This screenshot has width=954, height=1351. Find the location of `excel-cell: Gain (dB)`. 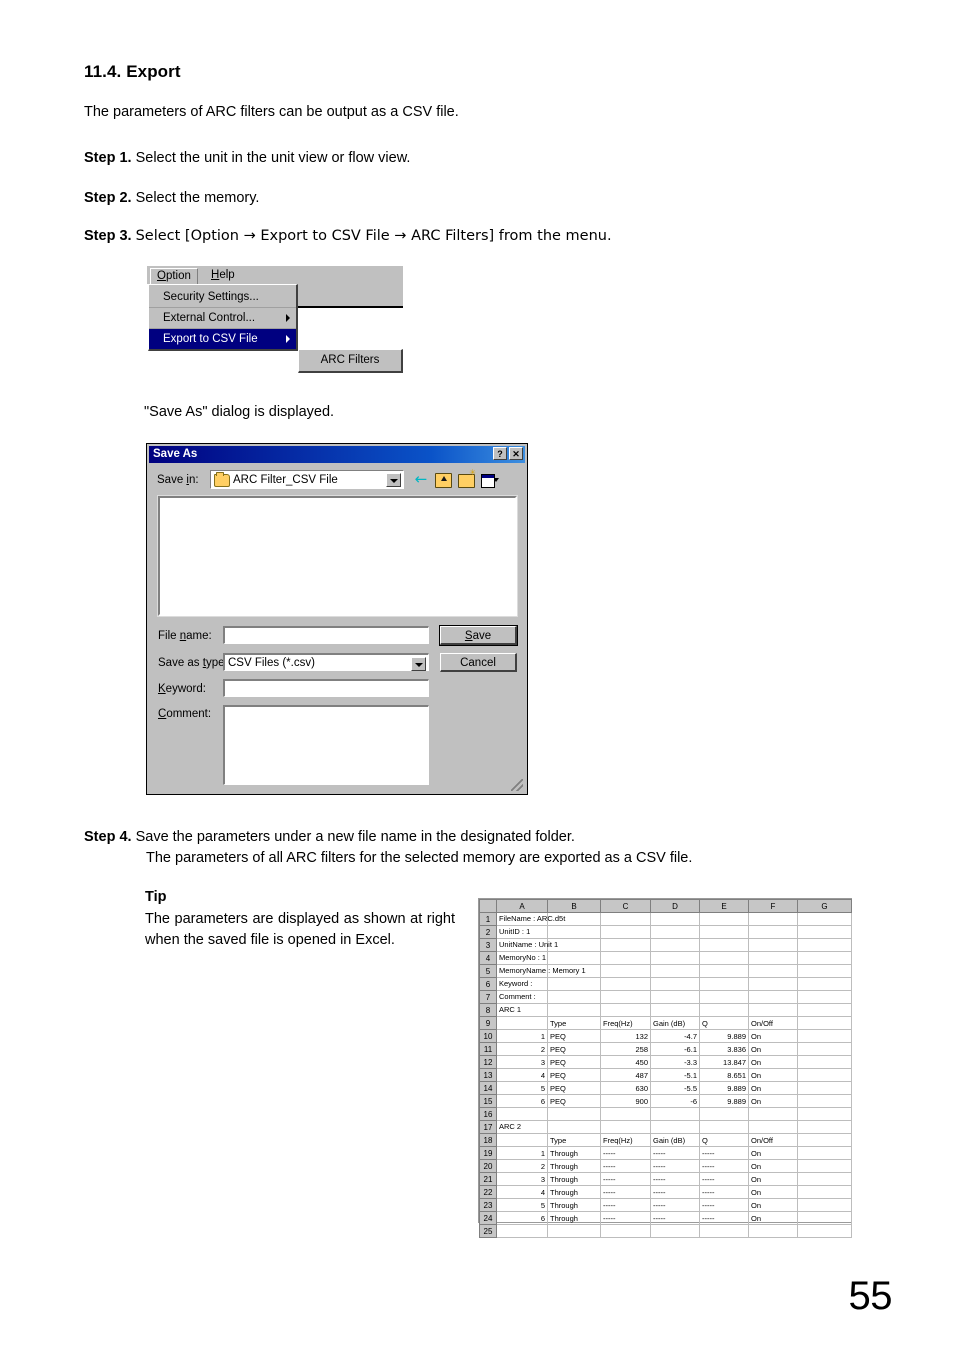

excel-cell: Gain (dB) is located at coordinates (675, 1023).